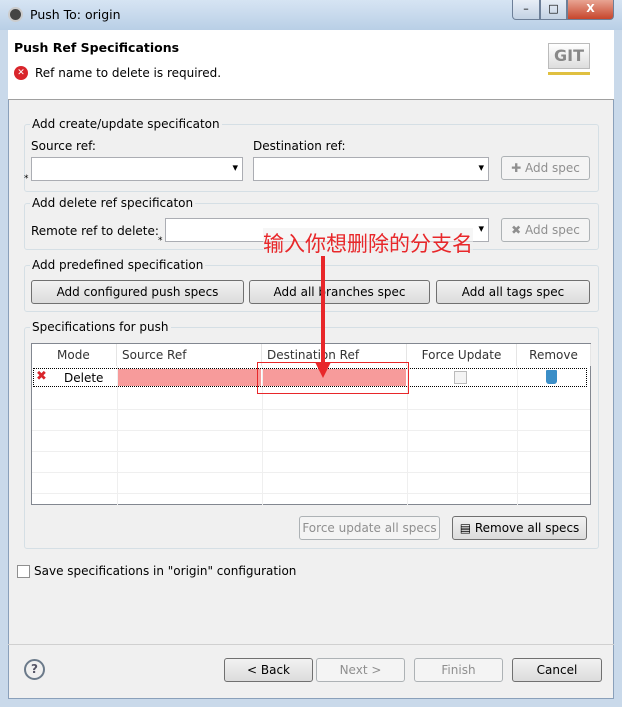 The width and height of the screenshot is (622, 707). I want to click on column-header-mode: Mode, so click(74, 355).